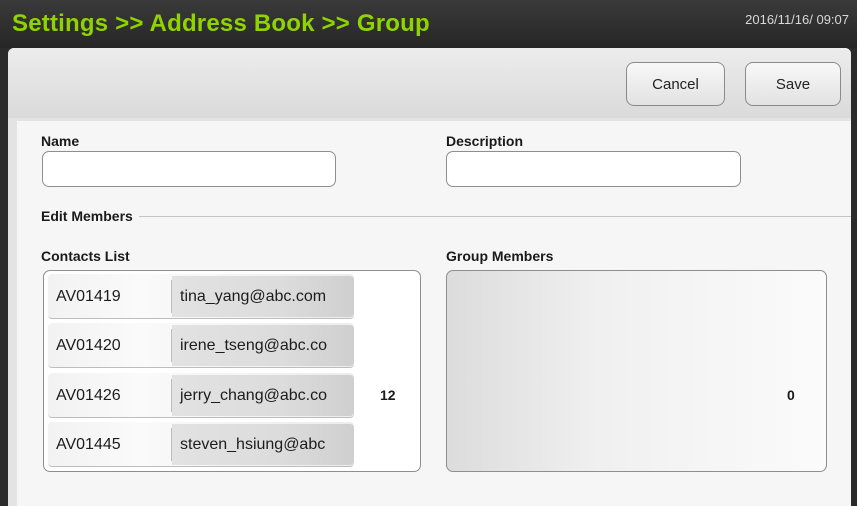 Image resolution: width=857 pixels, height=506 pixels. Describe the element at coordinates (263, 444) in the screenshot. I see `contact-email: steven_hsiung@abc` at that location.